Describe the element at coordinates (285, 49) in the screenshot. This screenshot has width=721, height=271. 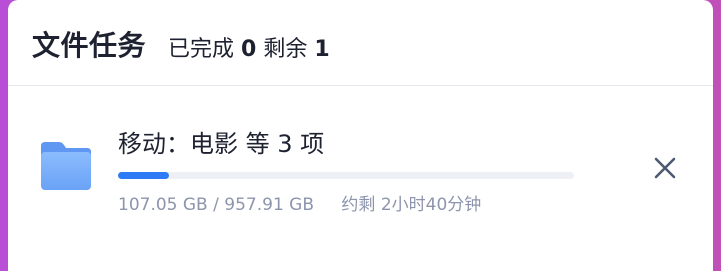
I see `remaining-label: 剩余` at that location.